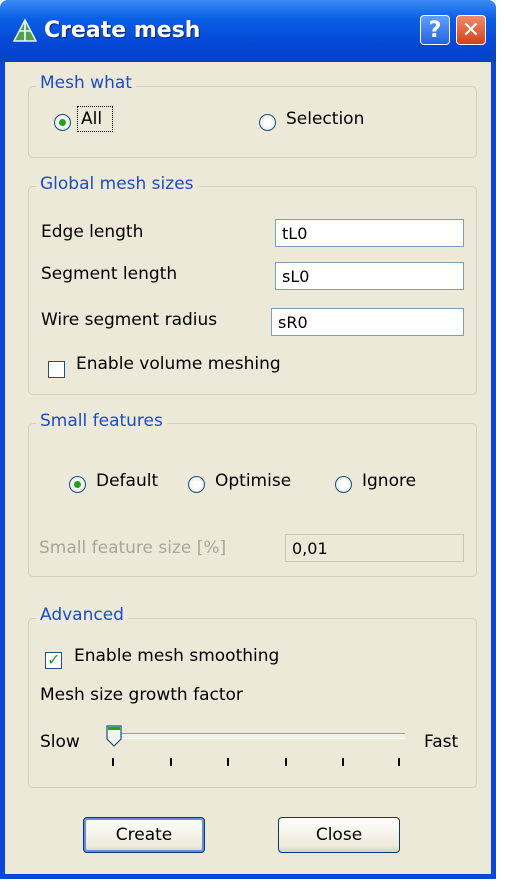 The height and width of the screenshot is (890, 505). I want to click on volume-meshing-checkbox, so click(56, 369).